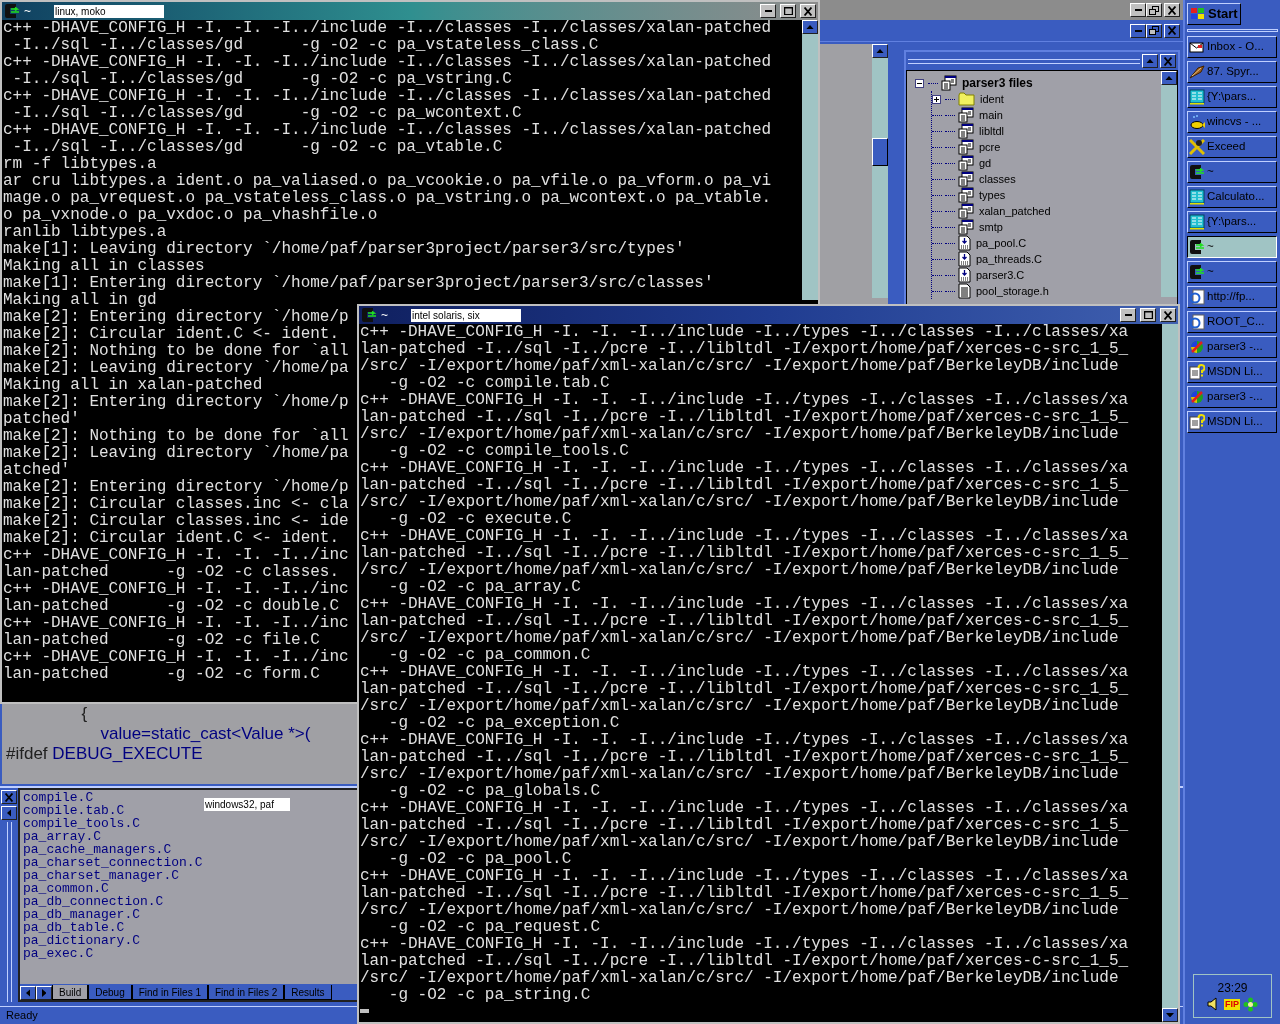  Describe the element at coordinates (85, 232) in the screenshot. I see `terminal-line: ranlib libtypes.a` at that location.